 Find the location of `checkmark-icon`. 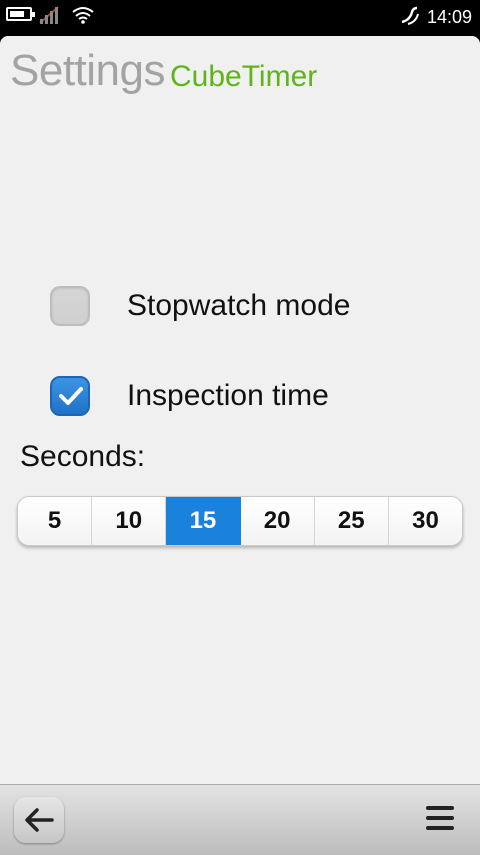

checkmark-icon is located at coordinates (71, 396).